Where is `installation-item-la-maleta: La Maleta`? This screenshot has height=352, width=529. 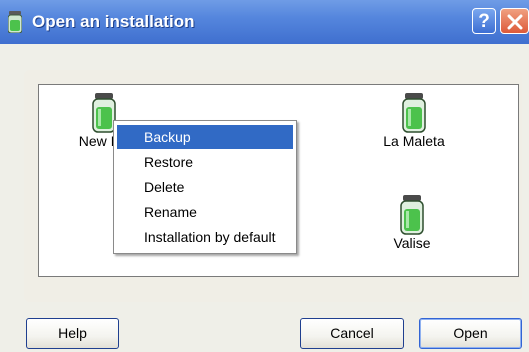
installation-item-la-maleta: La Maleta is located at coordinates (414, 122).